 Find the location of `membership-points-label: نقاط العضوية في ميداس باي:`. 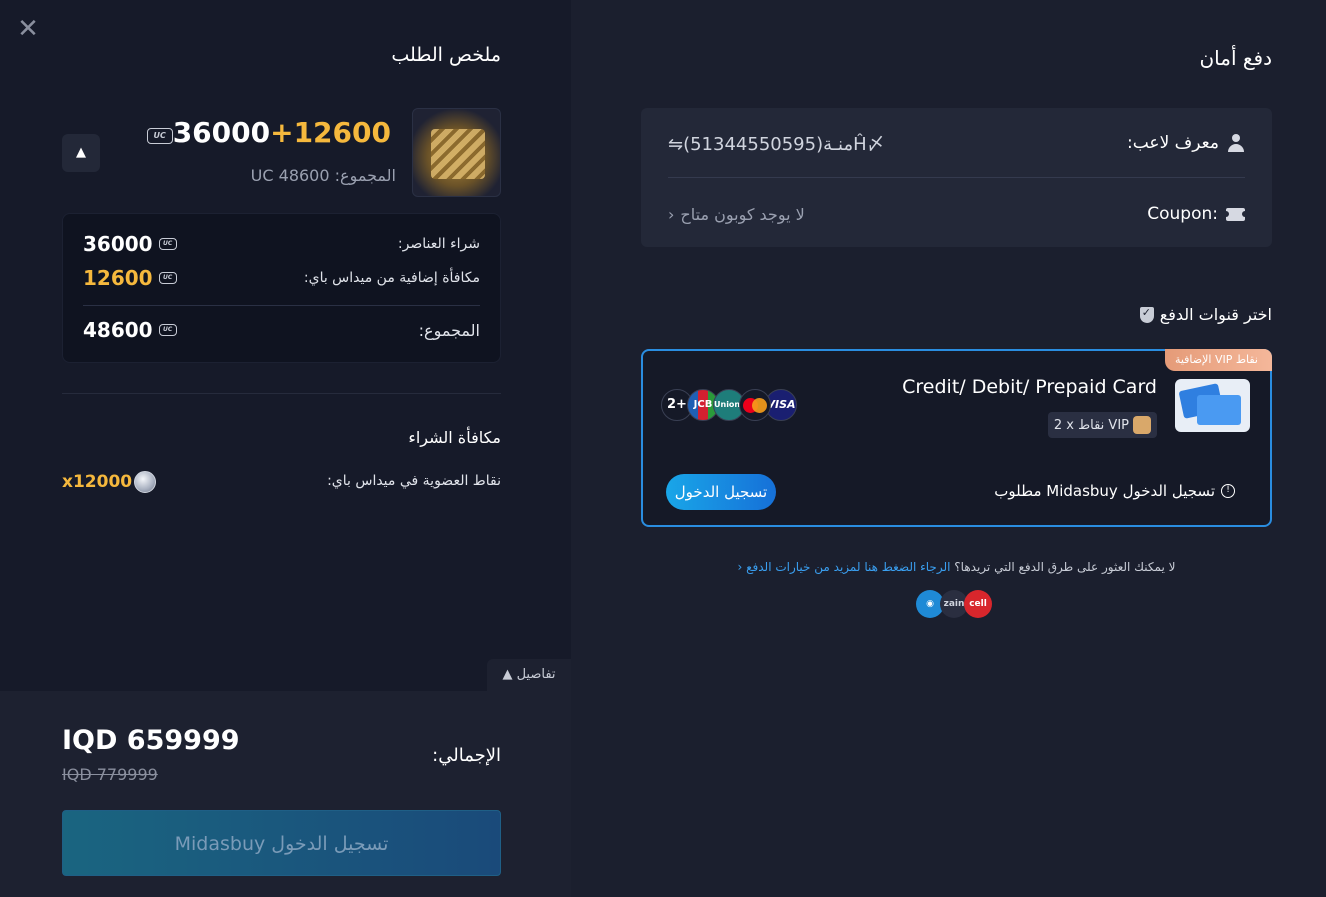

membership-points-label: نقاط العضوية في ميداس باي: is located at coordinates (414, 481).